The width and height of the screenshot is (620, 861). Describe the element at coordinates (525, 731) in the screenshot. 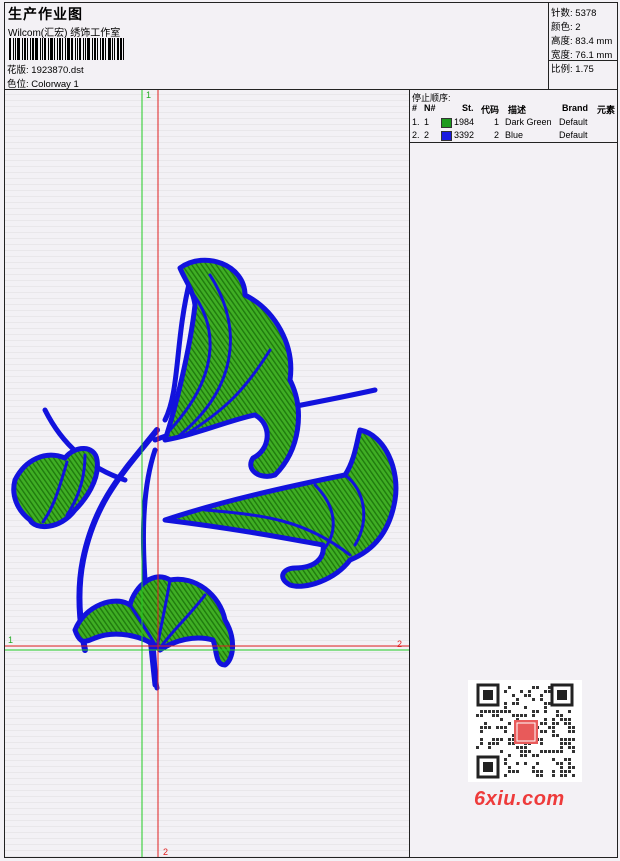

I see `qr-code-icon` at that location.